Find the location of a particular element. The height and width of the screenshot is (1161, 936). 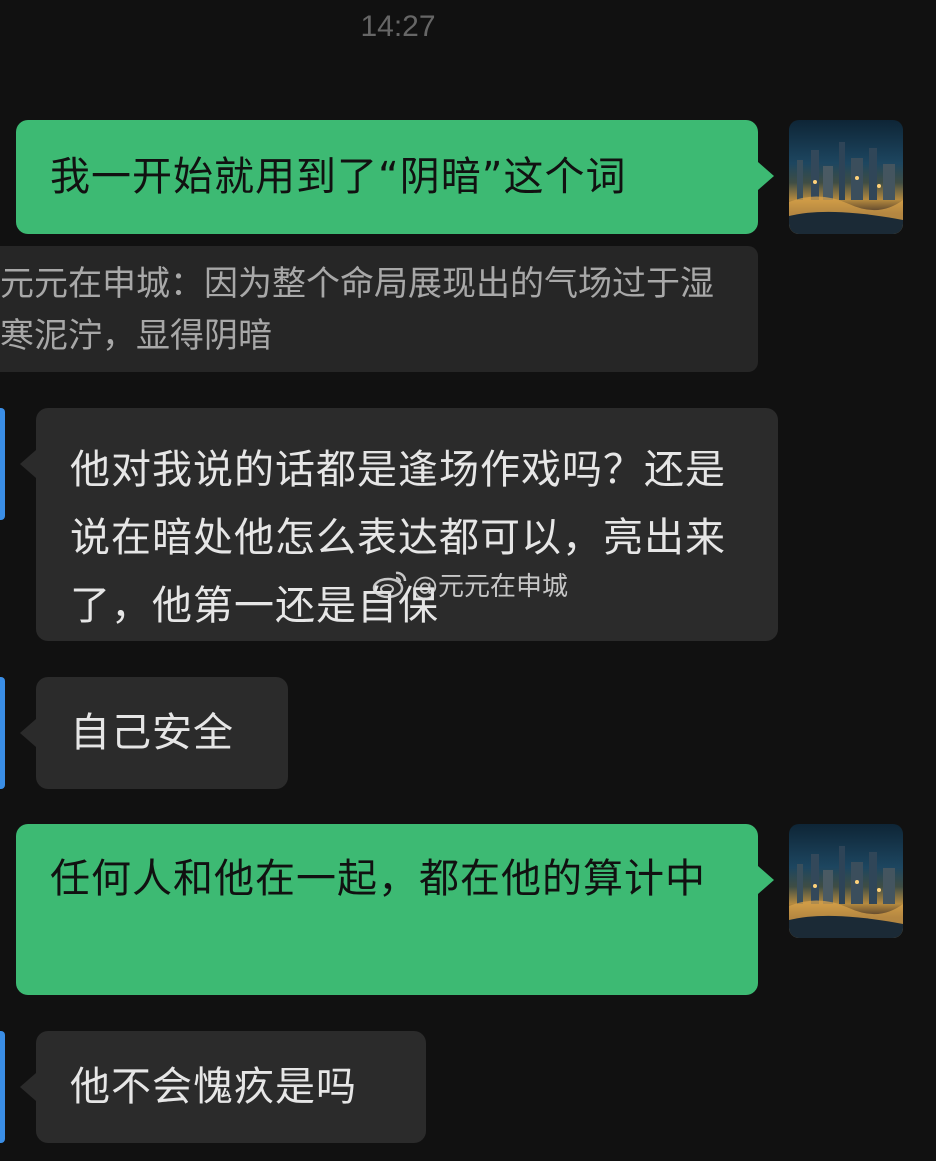

outgoing-message-bubble: 我一开始就用到了“阴暗”这个词 is located at coordinates (395, 177).